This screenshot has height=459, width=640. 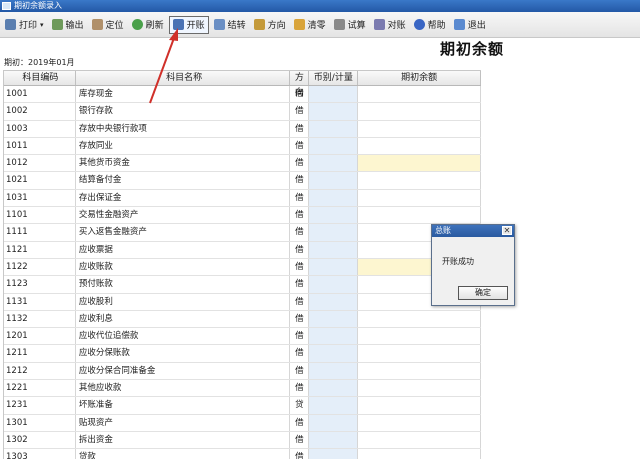 What do you see at coordinates (40, 371) in the screenshot?
I see `account-code-cell: 1212` at bounding box center [40, 371].